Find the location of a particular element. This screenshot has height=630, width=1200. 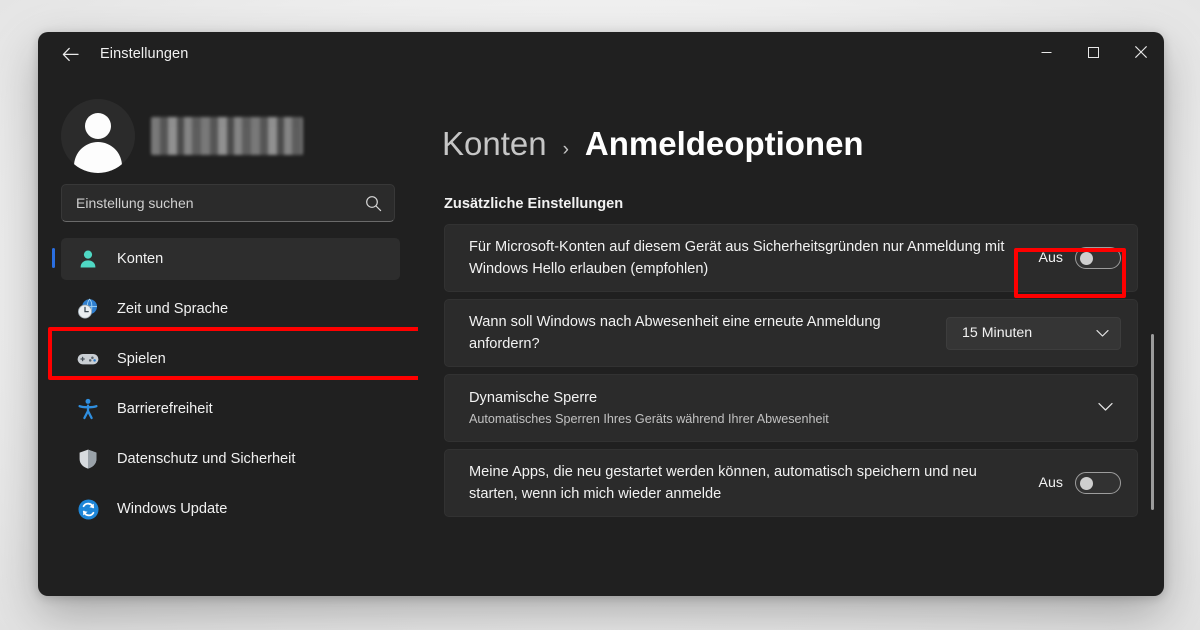

sidebar-item-barrierefreiheit: Barrierefreiheit is located at coordinates (230, 409).